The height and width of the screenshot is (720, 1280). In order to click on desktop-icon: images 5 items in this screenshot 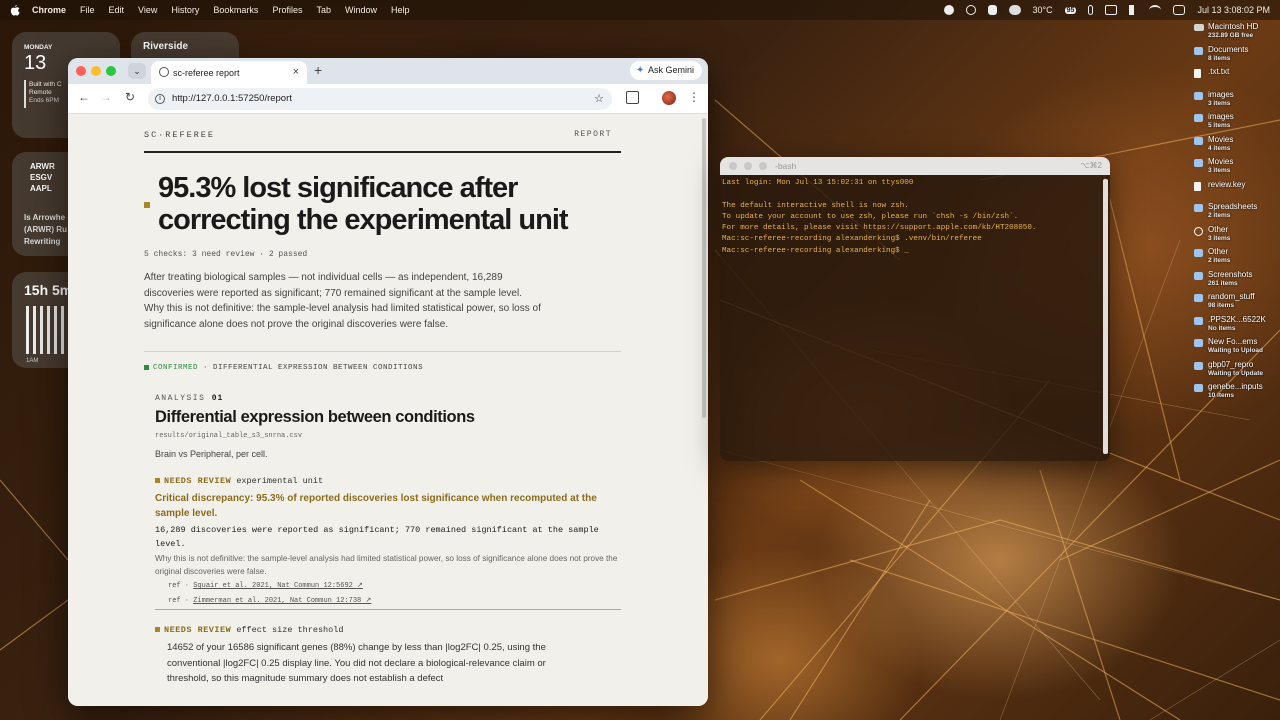, I will do `click(1236, 123)`.